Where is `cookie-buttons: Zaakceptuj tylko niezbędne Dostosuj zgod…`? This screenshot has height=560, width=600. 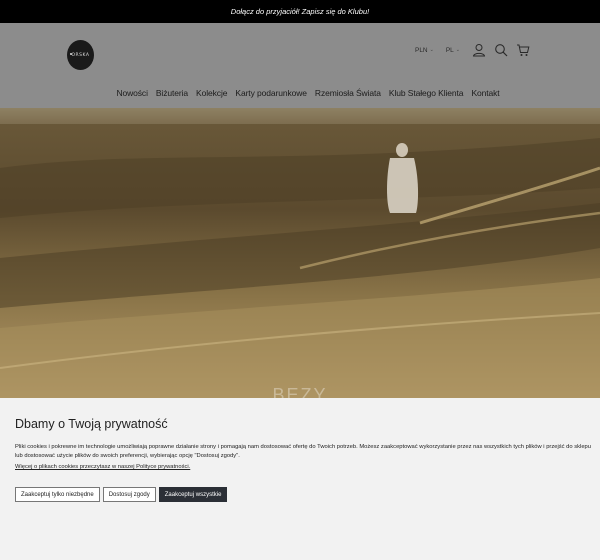 cookie-buttons: Zaakceptuj tylko niezbędne Dostosuj zgod… is located at coordinates (121, 494).